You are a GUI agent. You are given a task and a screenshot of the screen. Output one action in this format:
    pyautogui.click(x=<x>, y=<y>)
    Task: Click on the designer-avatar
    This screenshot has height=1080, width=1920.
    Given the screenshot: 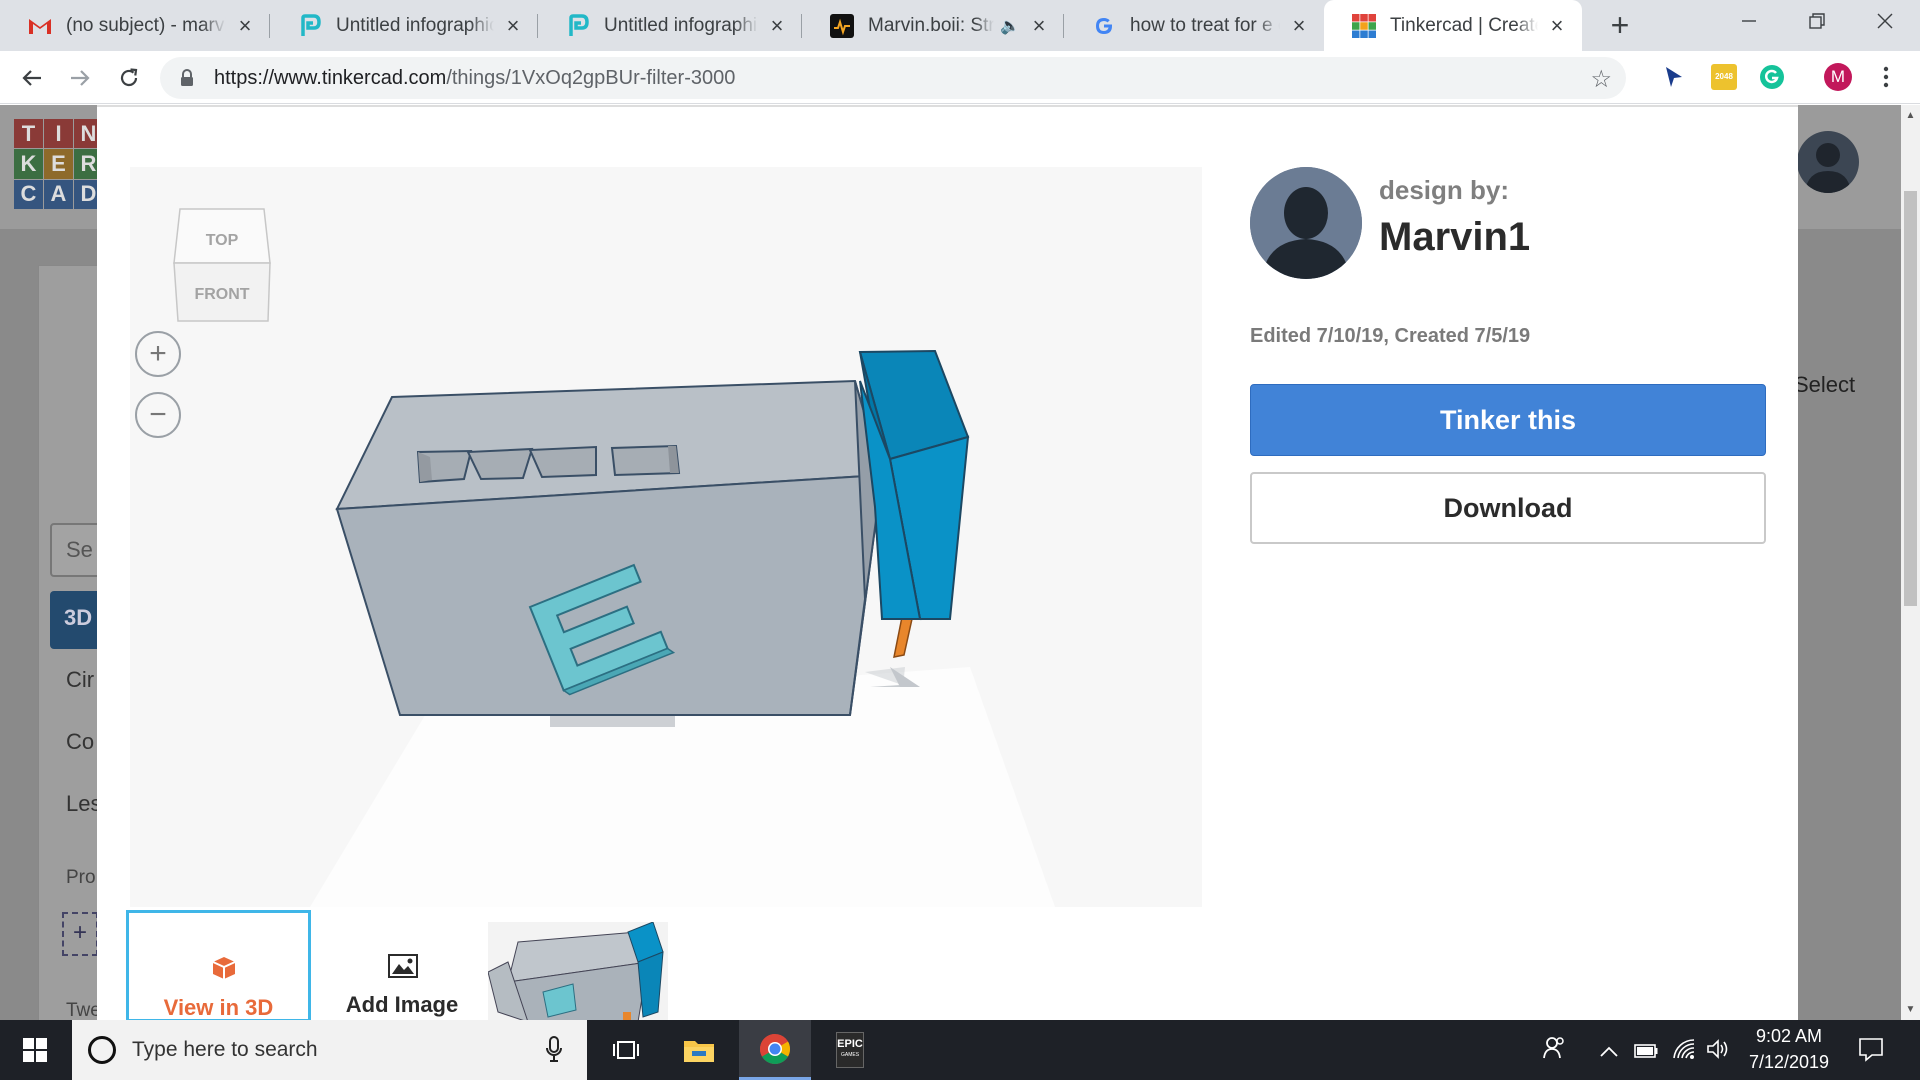 What is the action you would take?
    pyautogui.click(x=1306, y=223)
    